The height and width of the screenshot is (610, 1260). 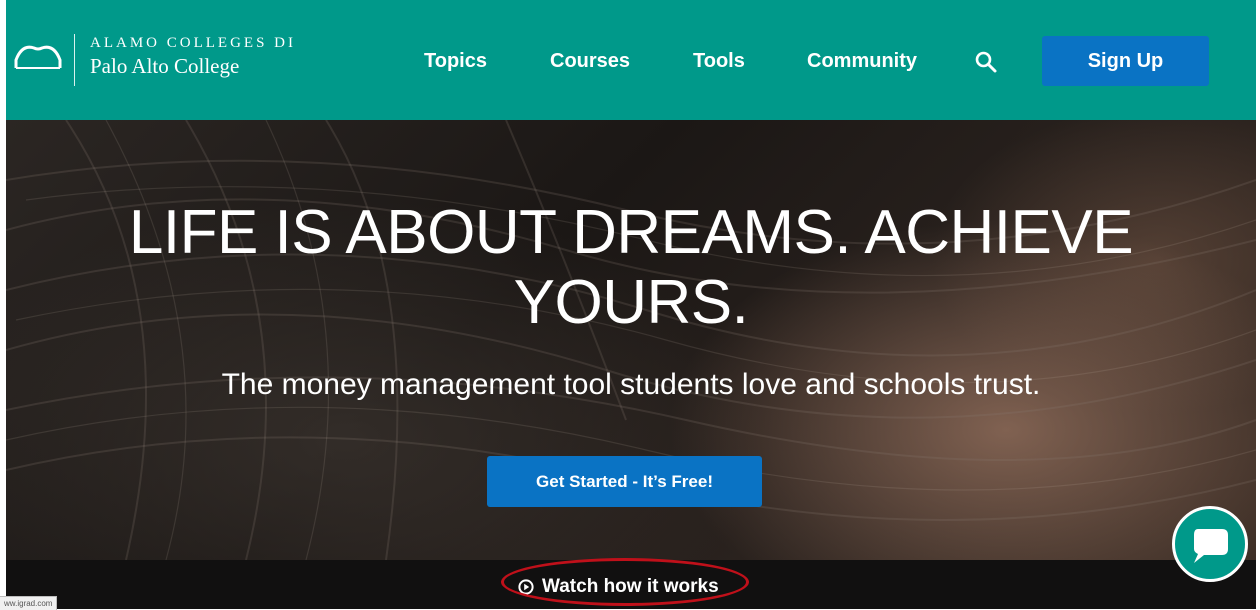 I want to click on chat-widget-button, so click(x=1210, y=544).